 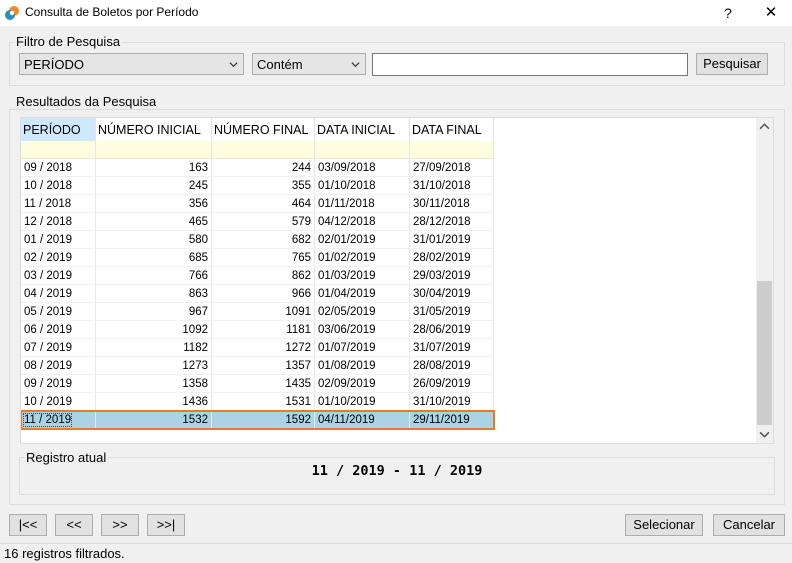 What do you see at coordinates (263, 311) in the screenshot?
I see `table-cell: 1091` at bounding box center [263, 311].